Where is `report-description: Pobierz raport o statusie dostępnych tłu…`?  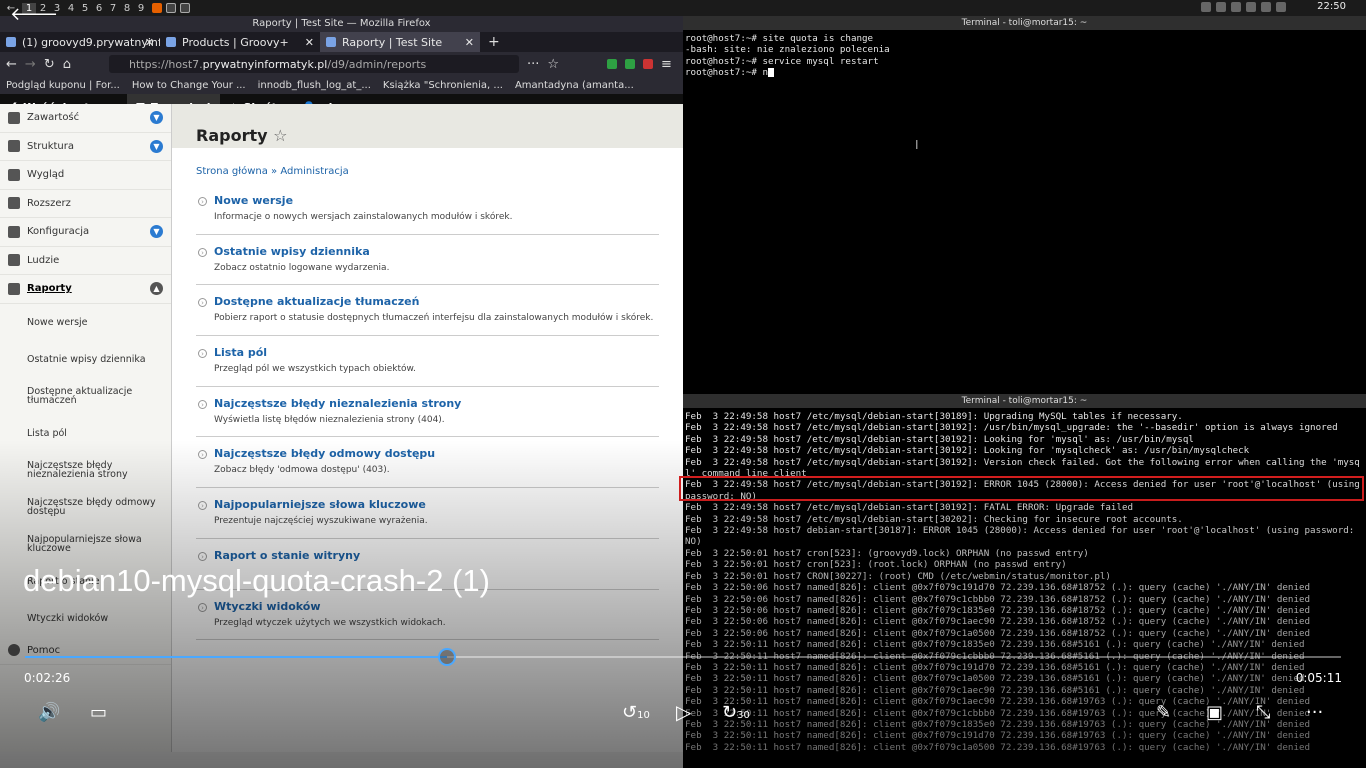
report-description: Pobierz raport o statusie dostępnych tłu… is located at coordinates (434, 318).